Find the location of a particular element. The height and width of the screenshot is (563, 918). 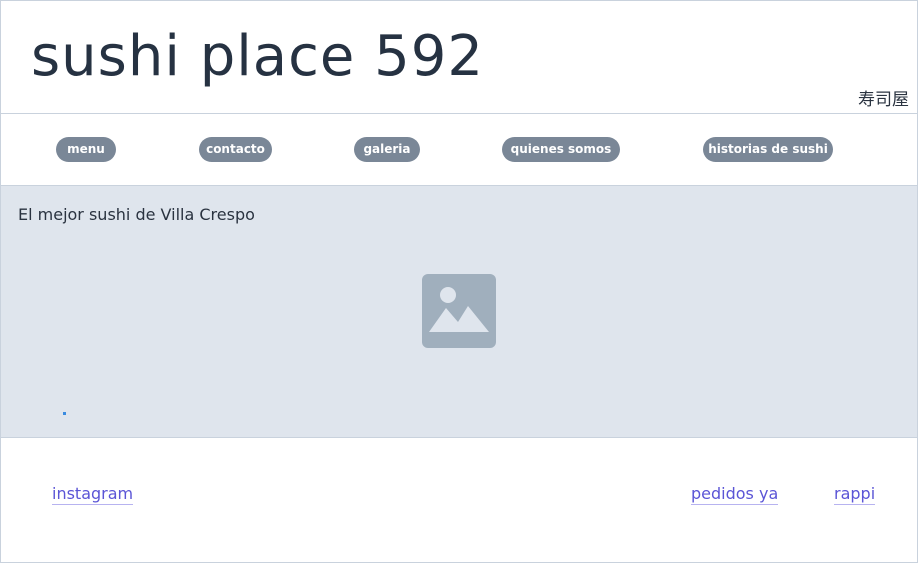

image-icon is located at coordinates (459, 311).